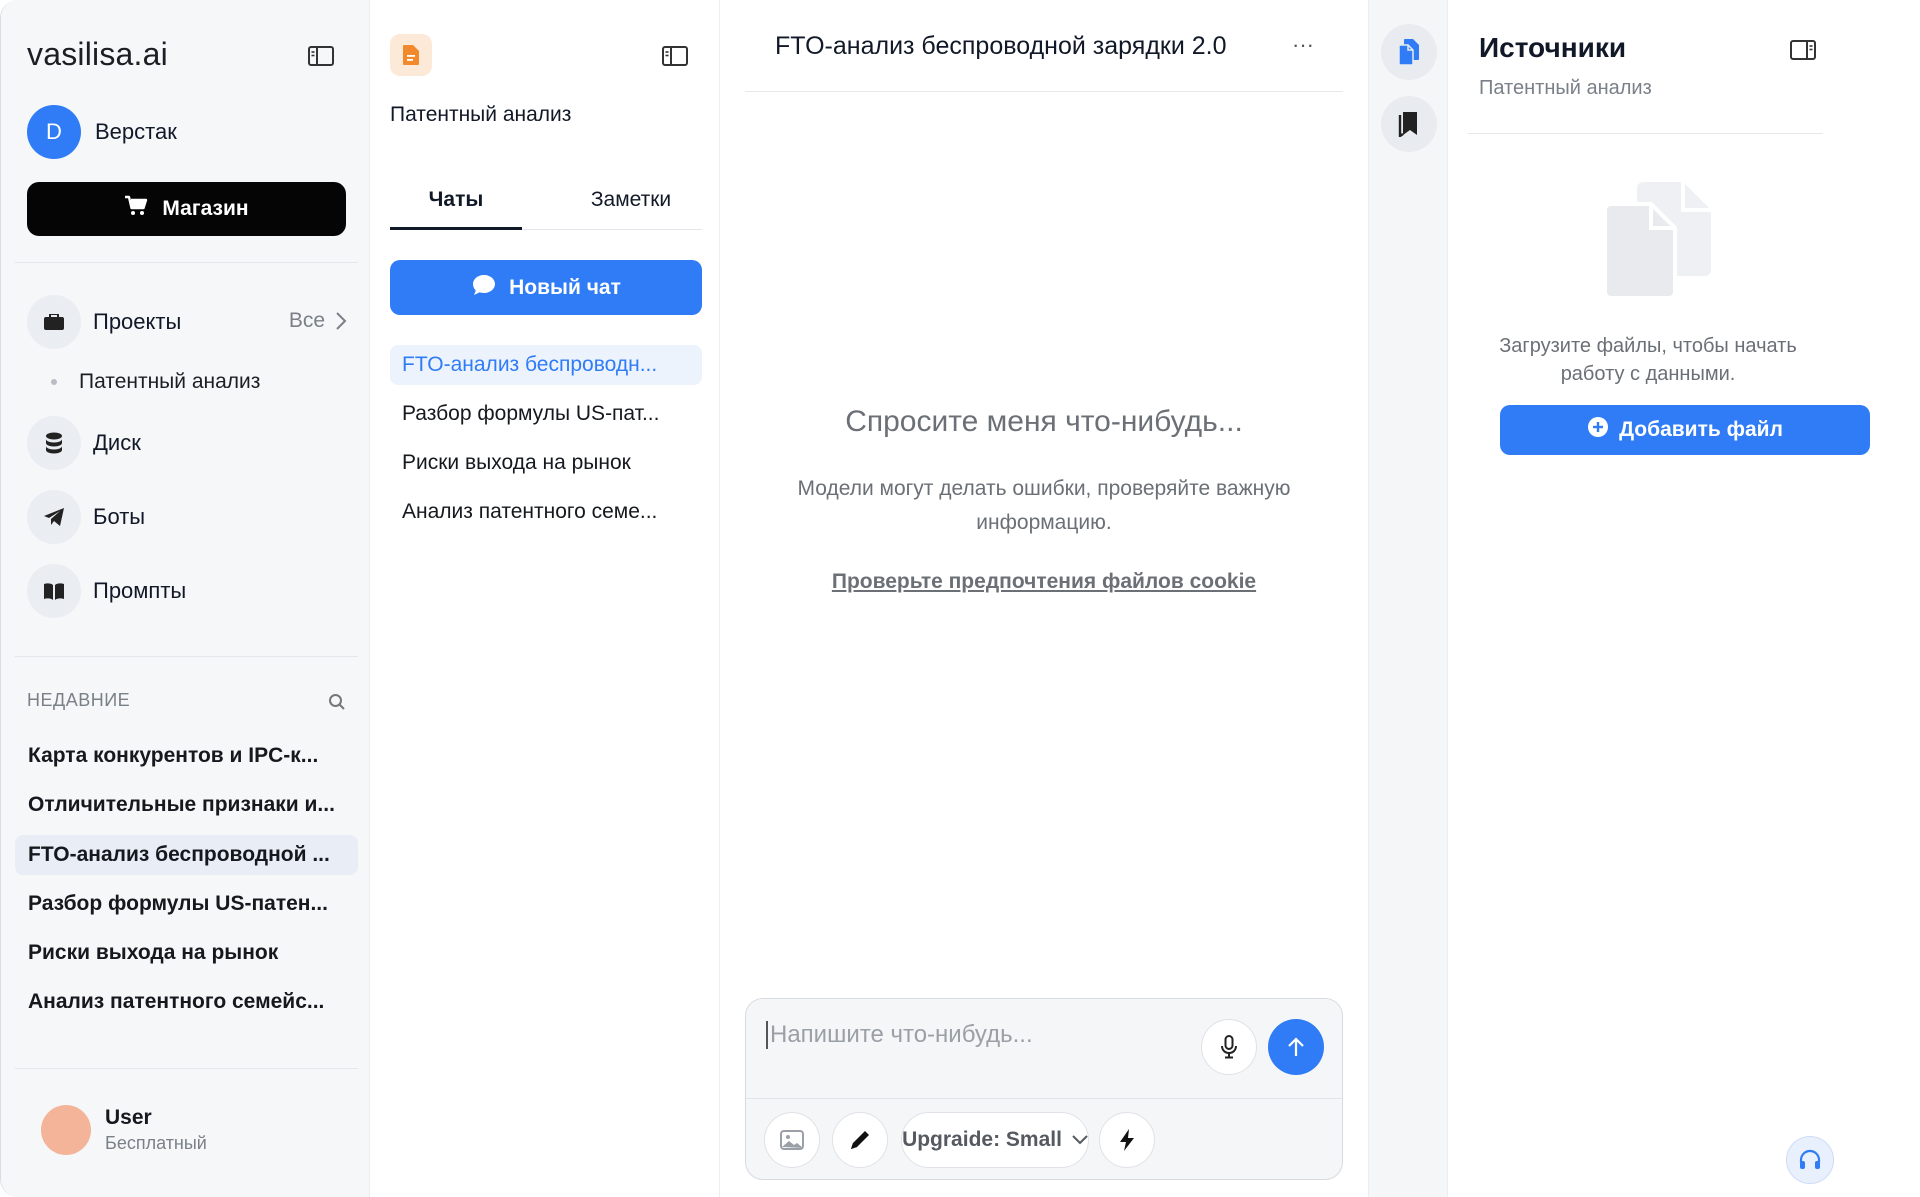 Image resolution: width=1920 pixels, height=1197 pixels. I want to click on new-chat-label: Новый чат, so click(565, 287).